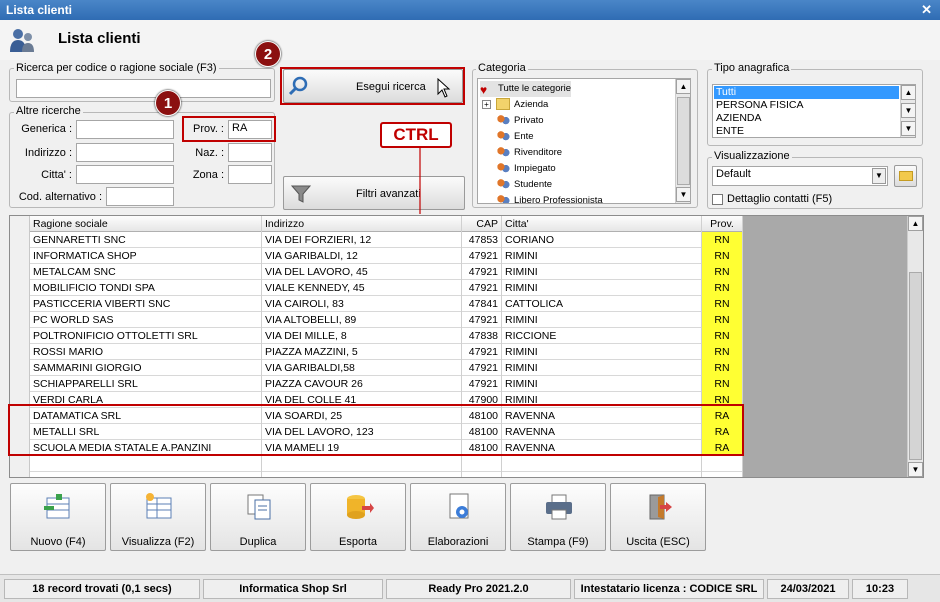 The height and width of the screenshot is (602, 940). What do you see at coordinates (458, 517) in the screenshot?
I see `processing-button: Elaborazioni` at bounding box center [458, 517].